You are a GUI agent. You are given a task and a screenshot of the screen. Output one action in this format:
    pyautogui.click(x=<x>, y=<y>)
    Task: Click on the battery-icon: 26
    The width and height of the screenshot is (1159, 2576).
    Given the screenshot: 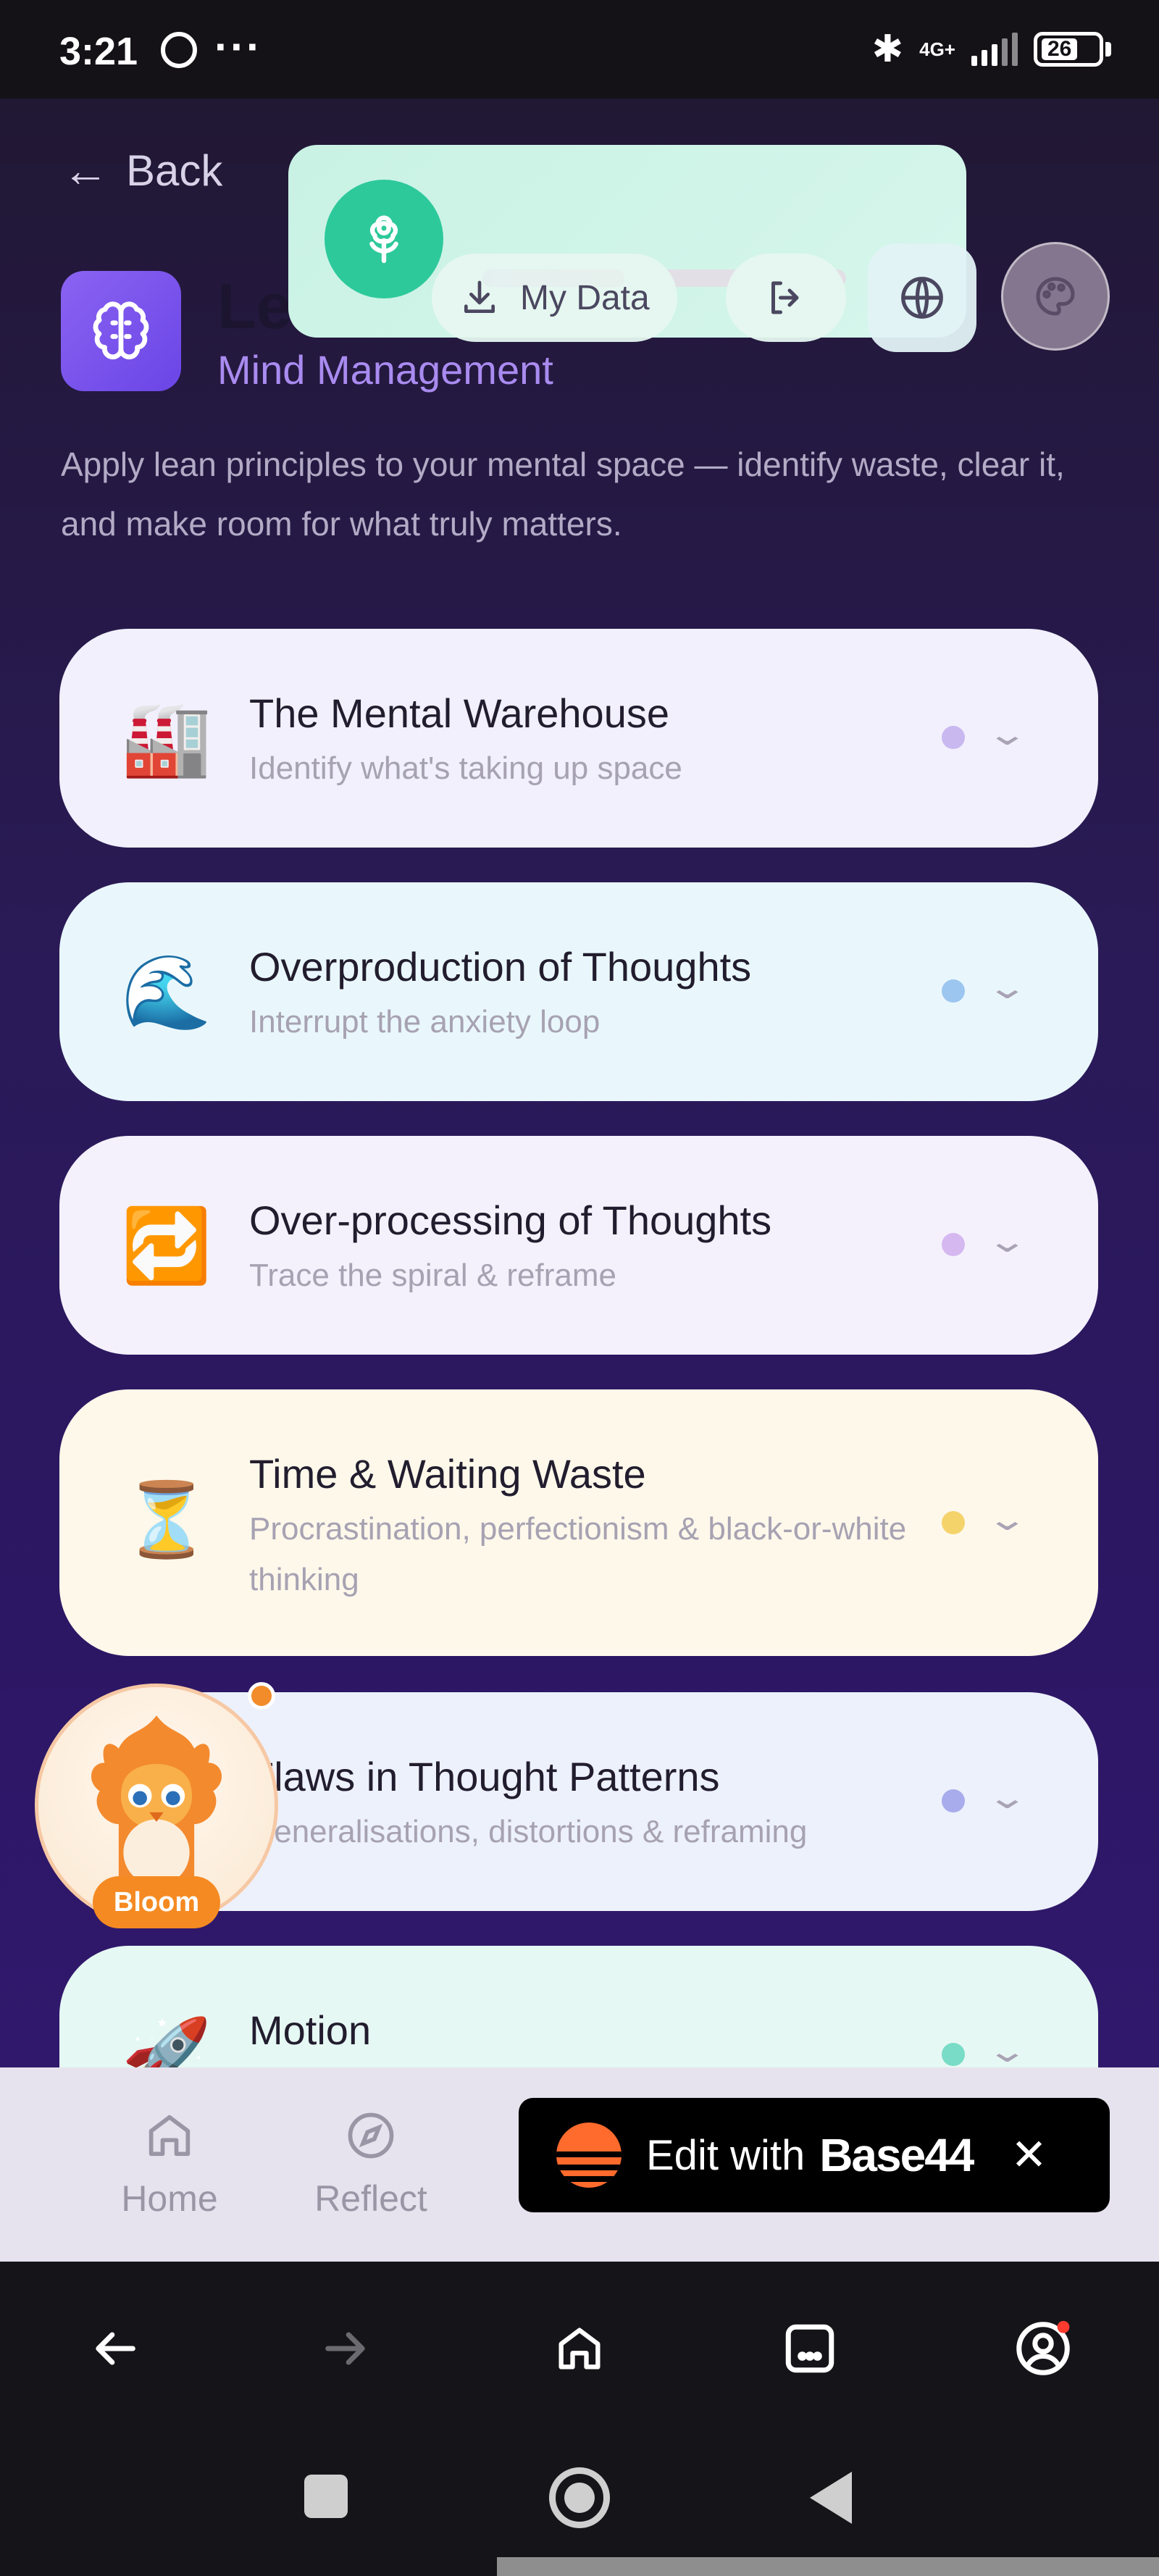 What is the action you would take?
    pyautogui.click(x=1072, y=50)
    